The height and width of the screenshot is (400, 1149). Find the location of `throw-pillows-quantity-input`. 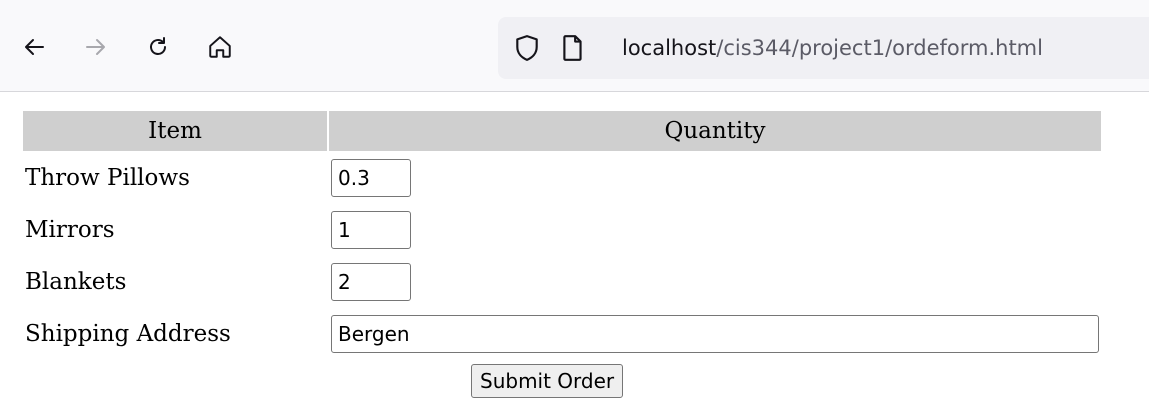

throw-pillows-quantity-input is located at coordinates (371, 178).